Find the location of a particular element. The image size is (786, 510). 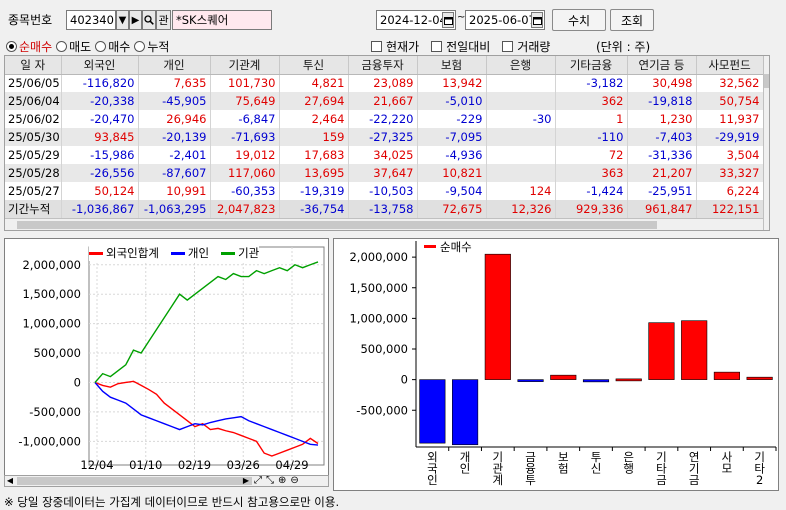

legend-swatch is located at coordinates (96, 253).